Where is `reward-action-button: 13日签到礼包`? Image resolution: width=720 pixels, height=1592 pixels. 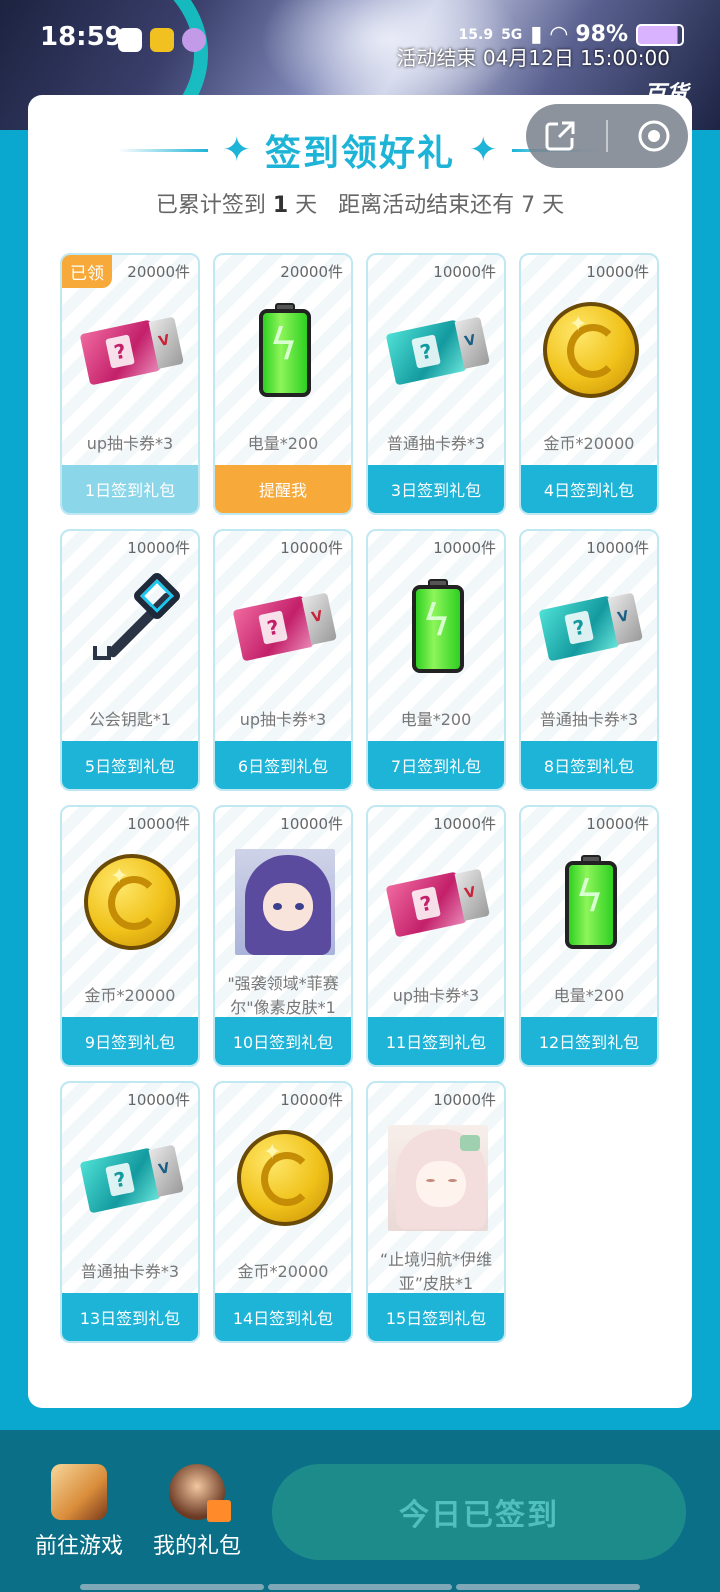
reward-action-button: 13日签到礼包 is located at coordinates (130, 1317).